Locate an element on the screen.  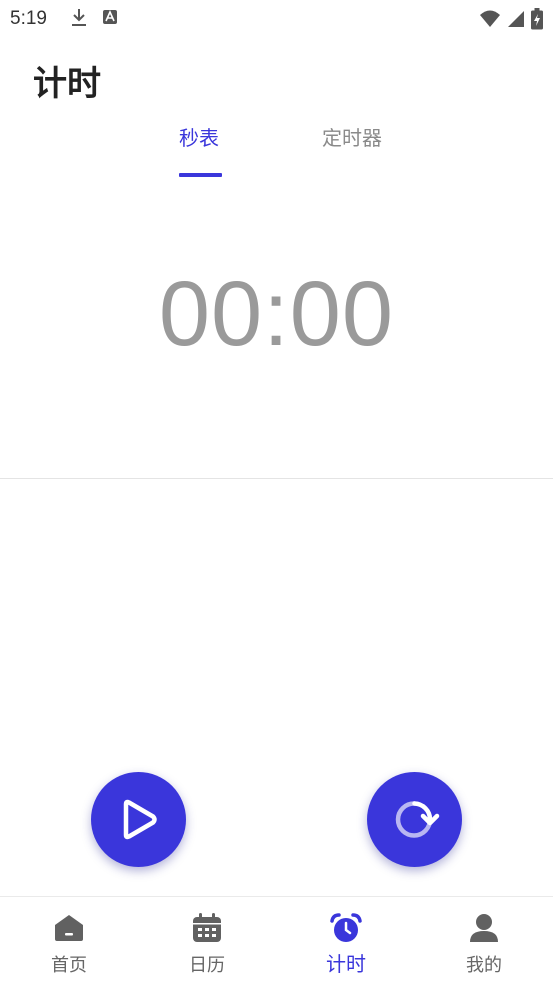
reset-icon is located at coordinates (417, 819).